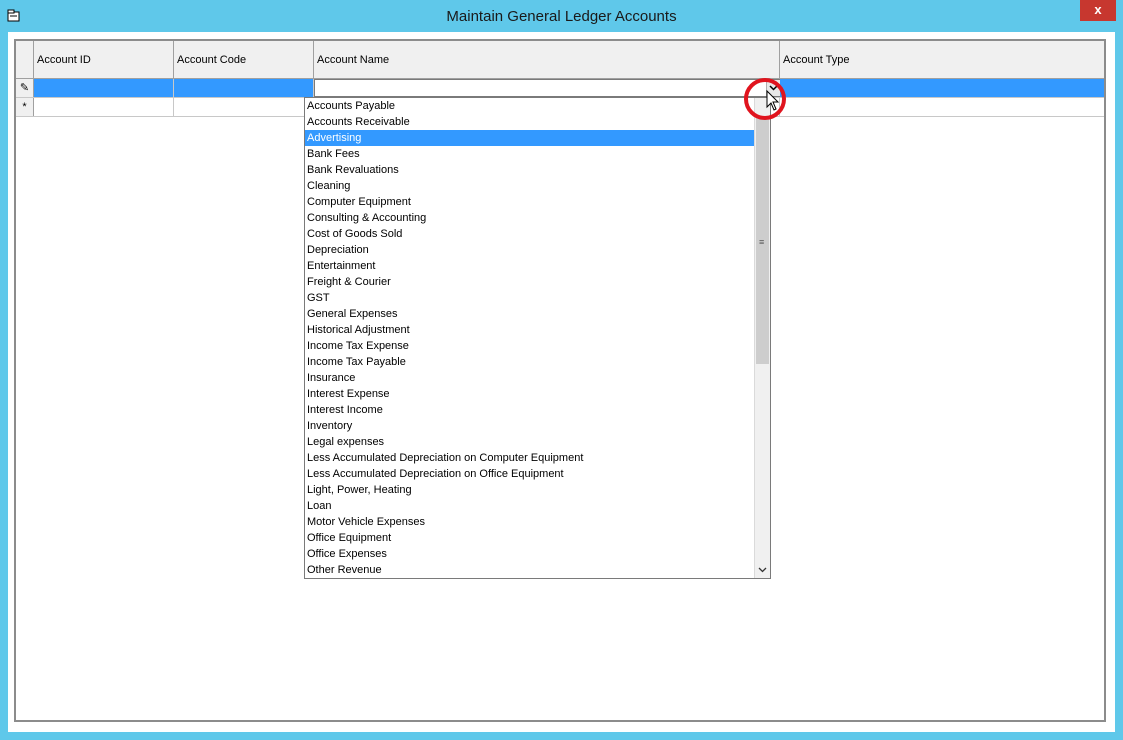 Image resolution: width=1123 pixels, height=740 pixels. I want to click on list-item: Freight & Courier, so click(529, 282).